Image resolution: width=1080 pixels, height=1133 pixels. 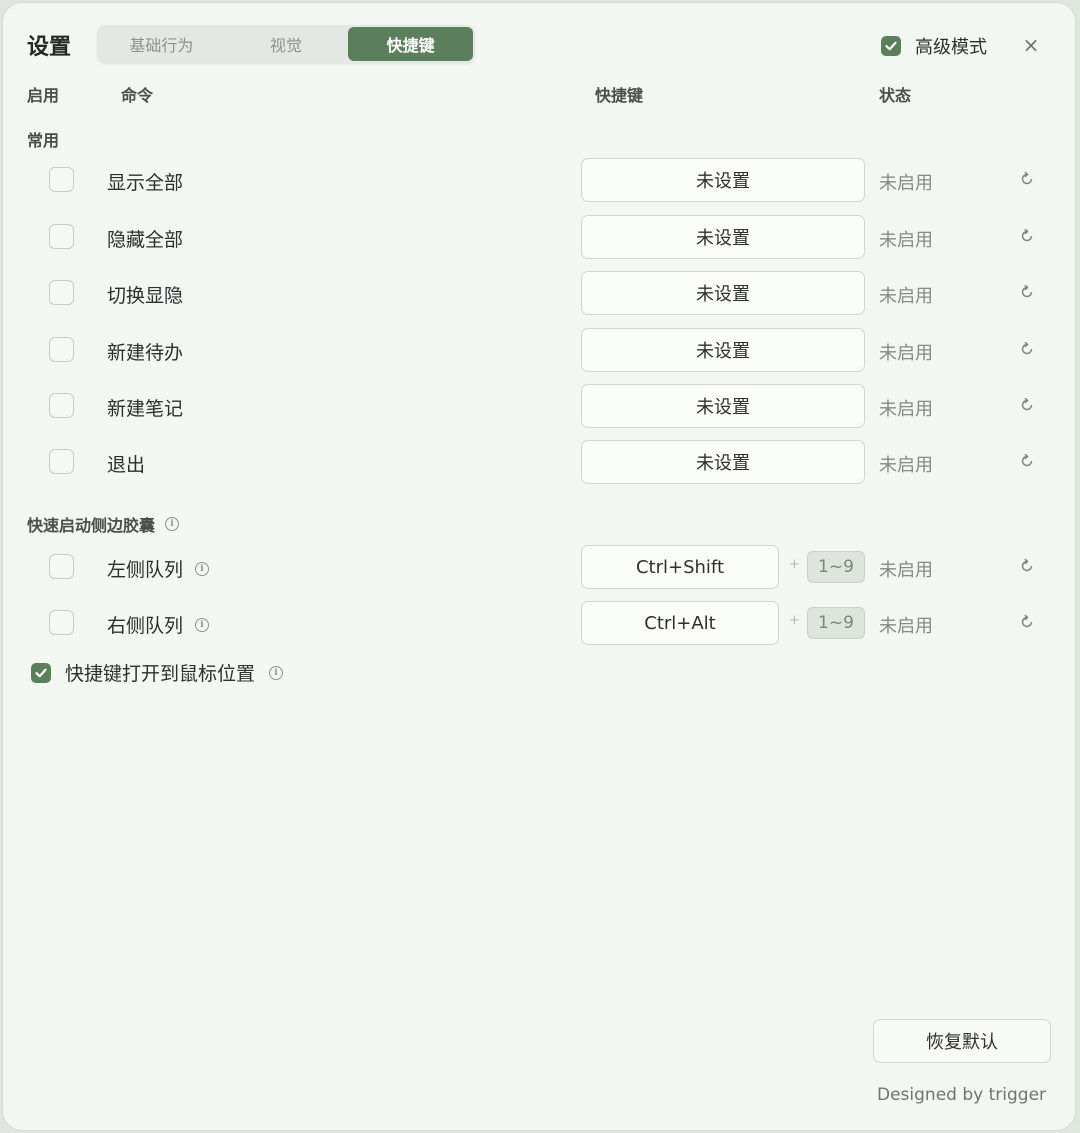 I want to click on close-icon: ×, so click(x=1031, y=45).